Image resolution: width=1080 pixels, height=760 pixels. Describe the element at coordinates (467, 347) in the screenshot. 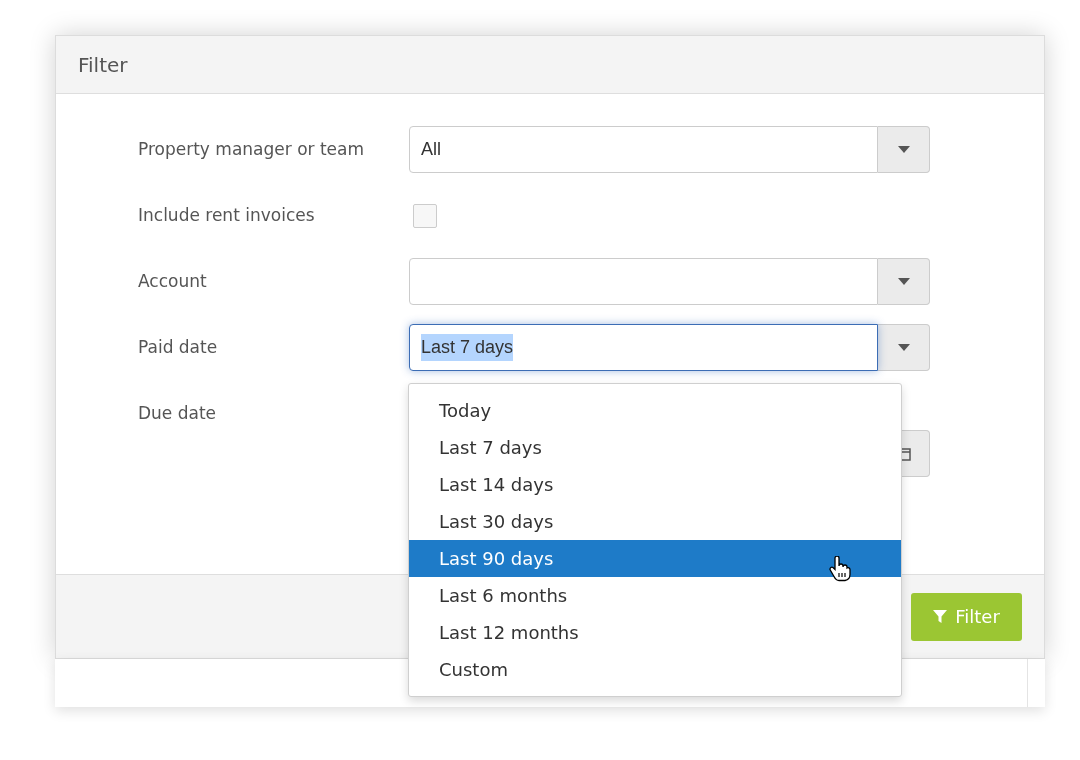

I see `select-value: Last 7 days` at that location.